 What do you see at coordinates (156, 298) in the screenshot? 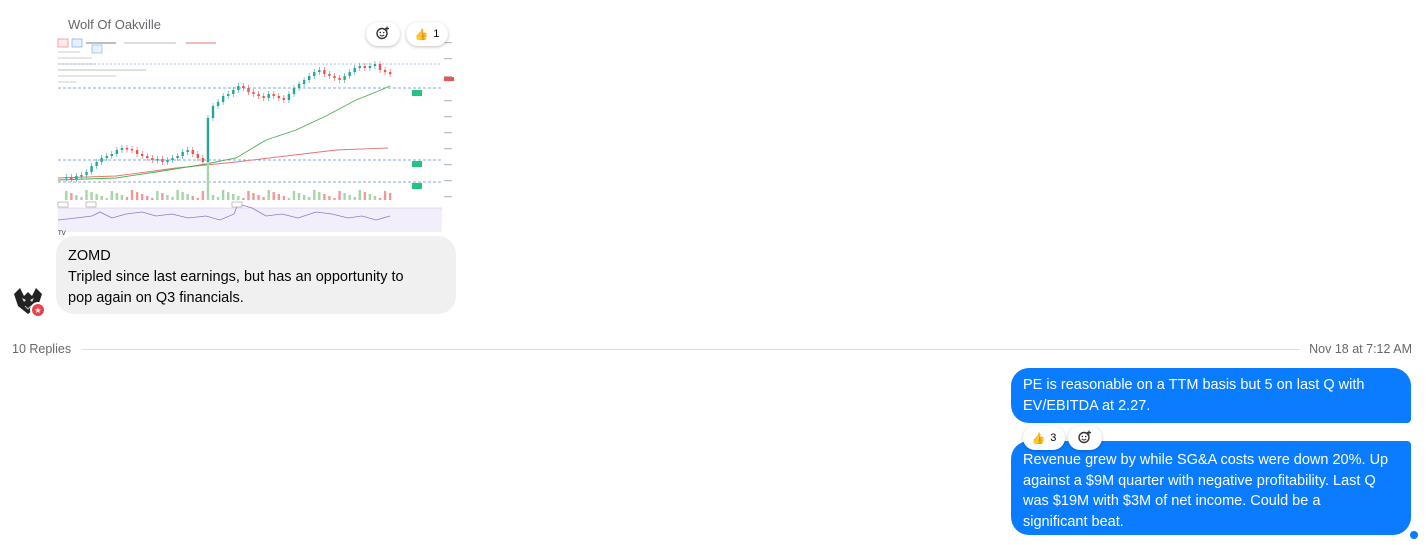
I see `message-line: pop again on Q3 financials.` at bounding box center [156, 298].